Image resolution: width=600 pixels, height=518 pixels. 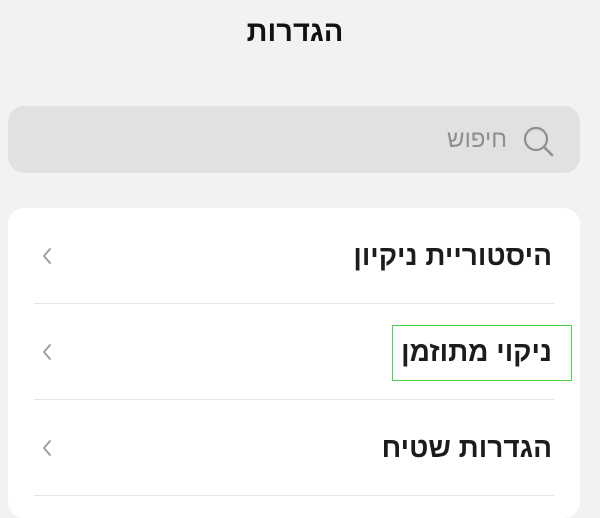 I want to click on settings-item-label: ניקוי מתוזמן, so click(x=476, y=351).